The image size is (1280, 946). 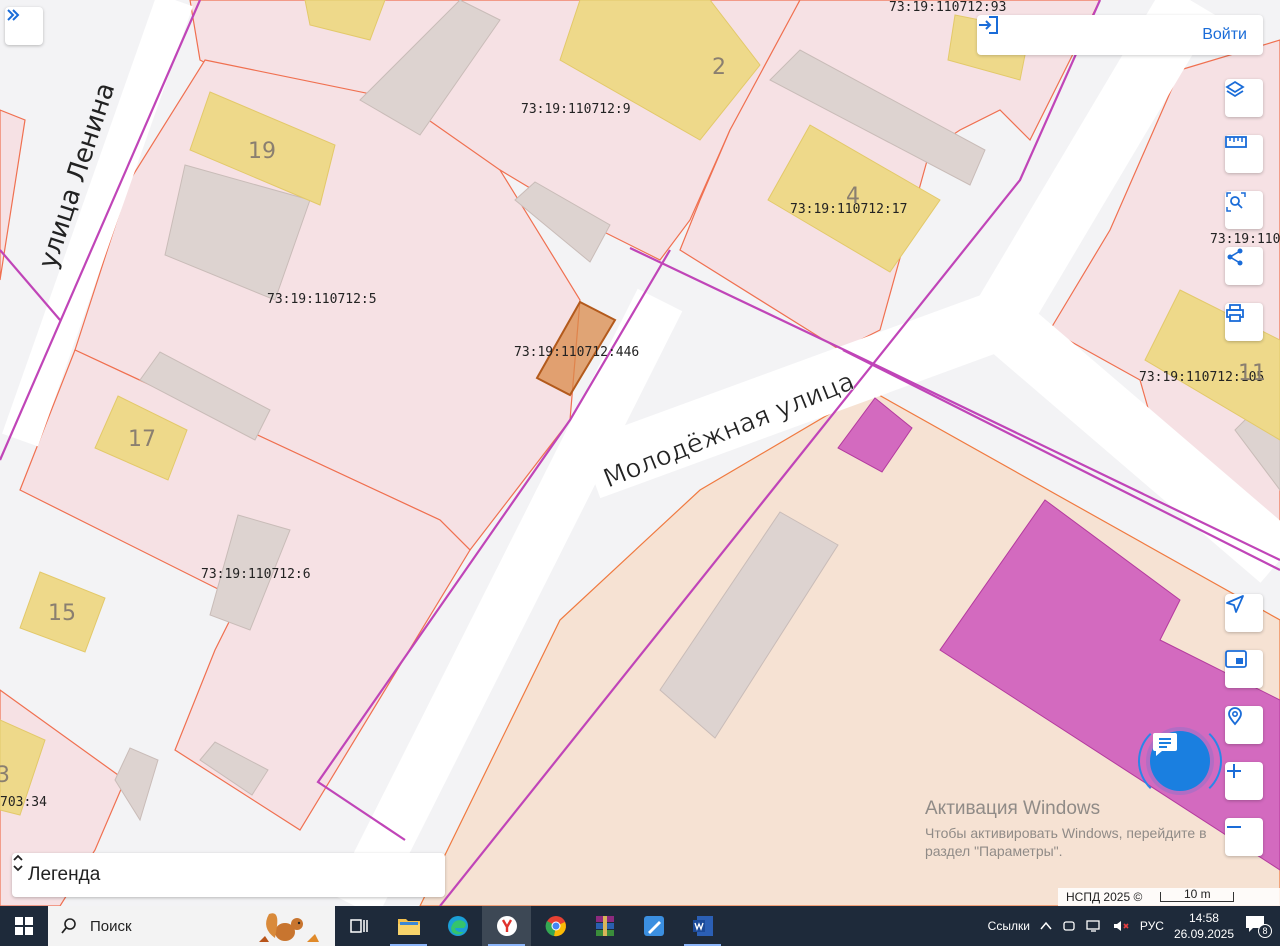 What do you see at coordinates (1203, 918) in the screenshot?
I see `clock-time: 14:58` at bounding box center [1203, 918].